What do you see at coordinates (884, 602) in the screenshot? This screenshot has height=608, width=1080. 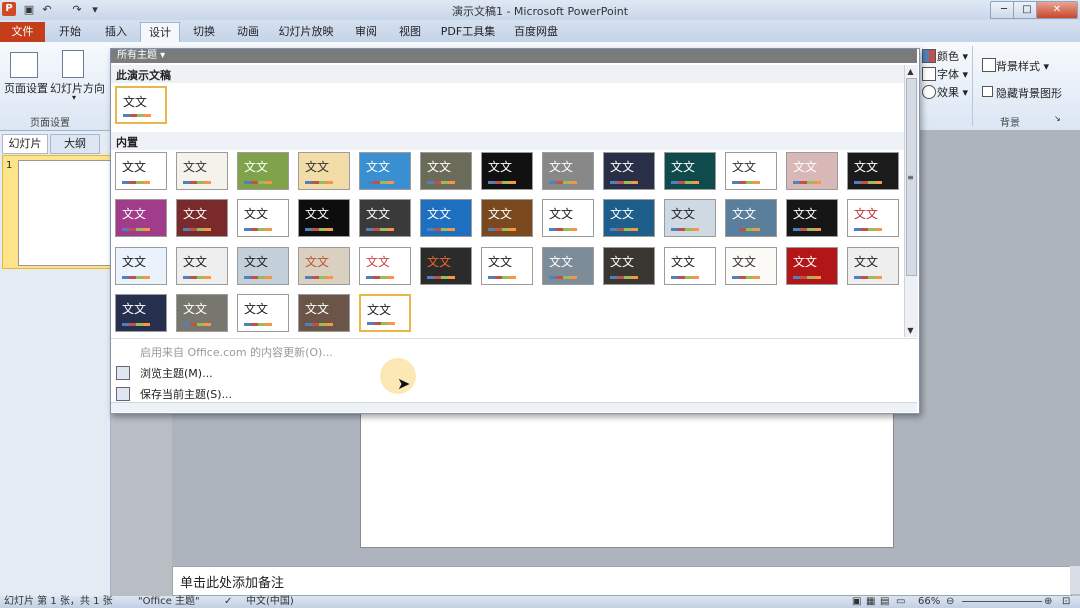 I see `reading-view-icon: ▤` at bounding box center [884, 602].